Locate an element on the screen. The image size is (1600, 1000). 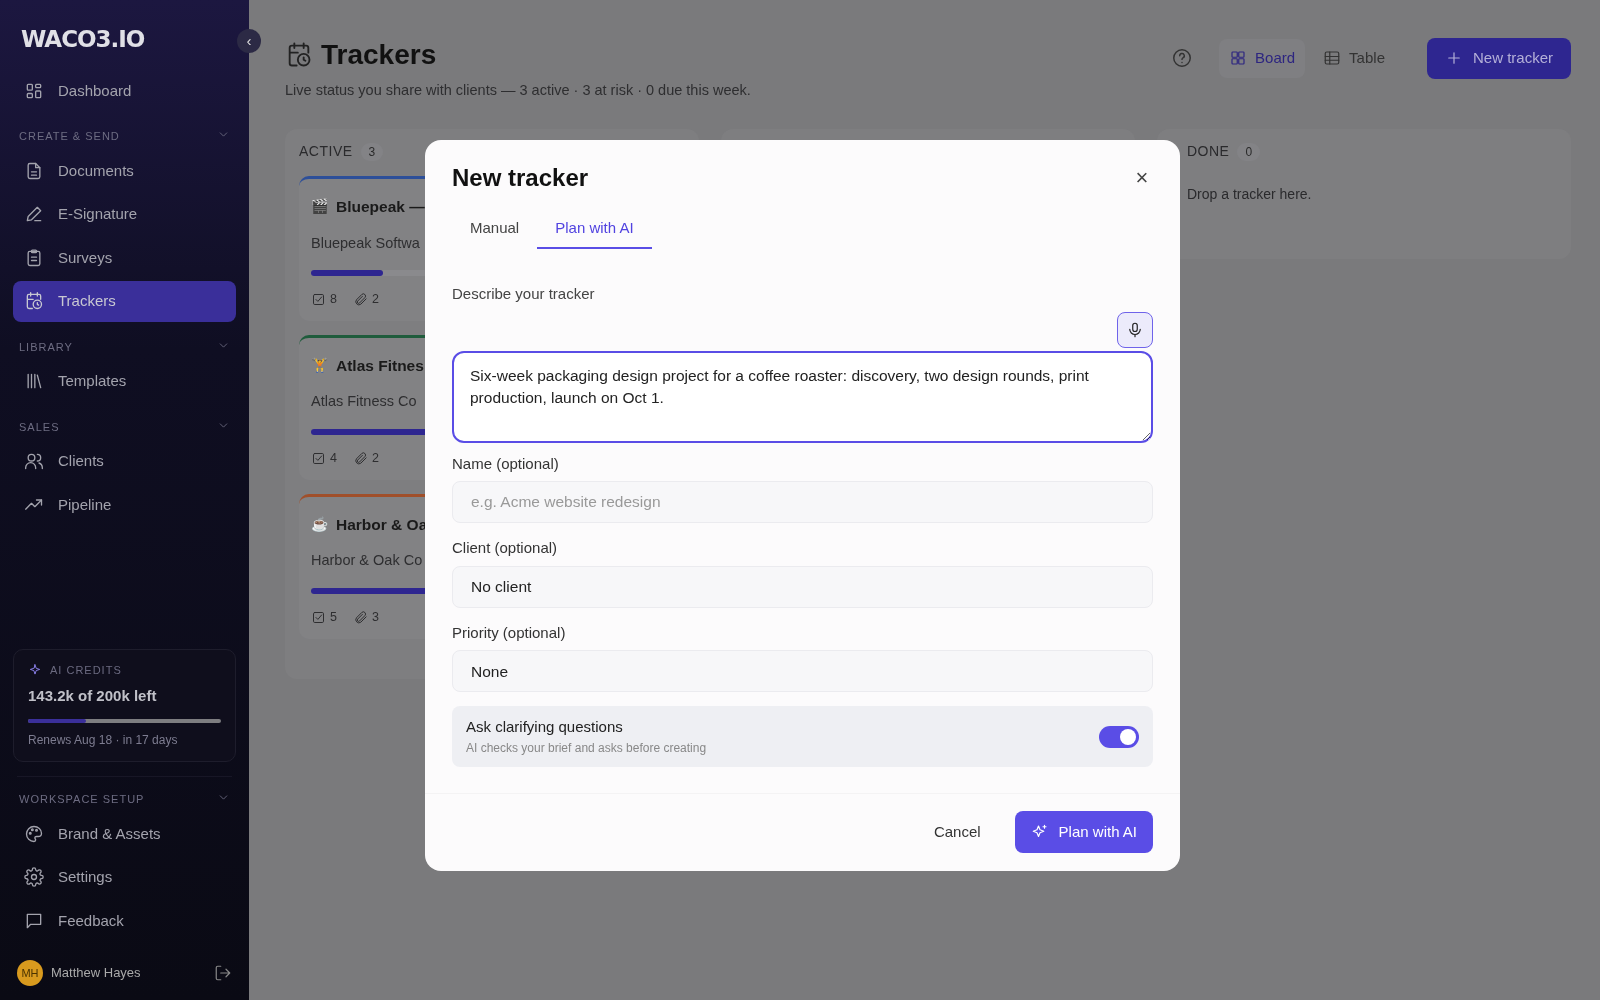
user-avatar: MH is located at coordinates (30, 973).